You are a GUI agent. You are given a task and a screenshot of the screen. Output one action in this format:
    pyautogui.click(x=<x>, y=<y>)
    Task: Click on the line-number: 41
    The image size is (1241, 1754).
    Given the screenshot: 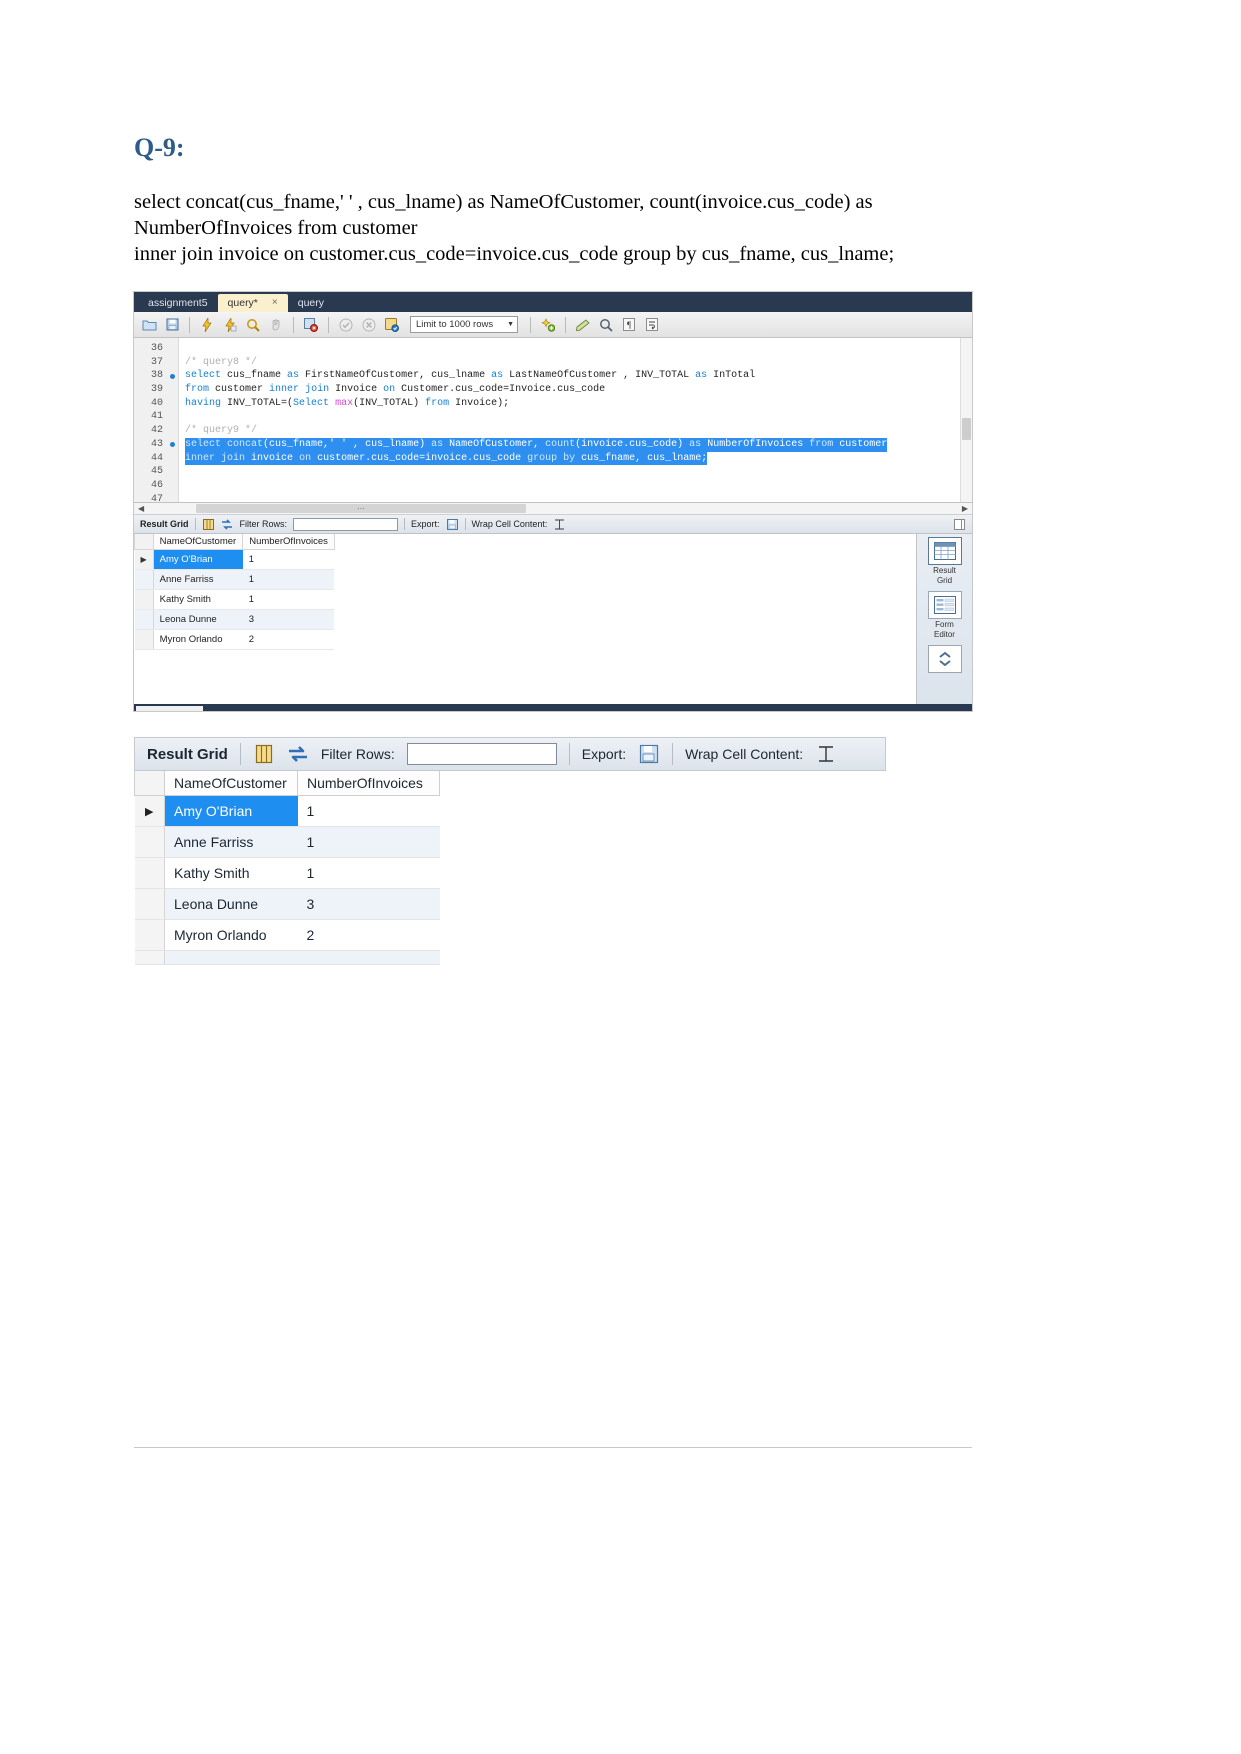 What is the action you would take?
    pyautogui.click(x=156, y=417)
    